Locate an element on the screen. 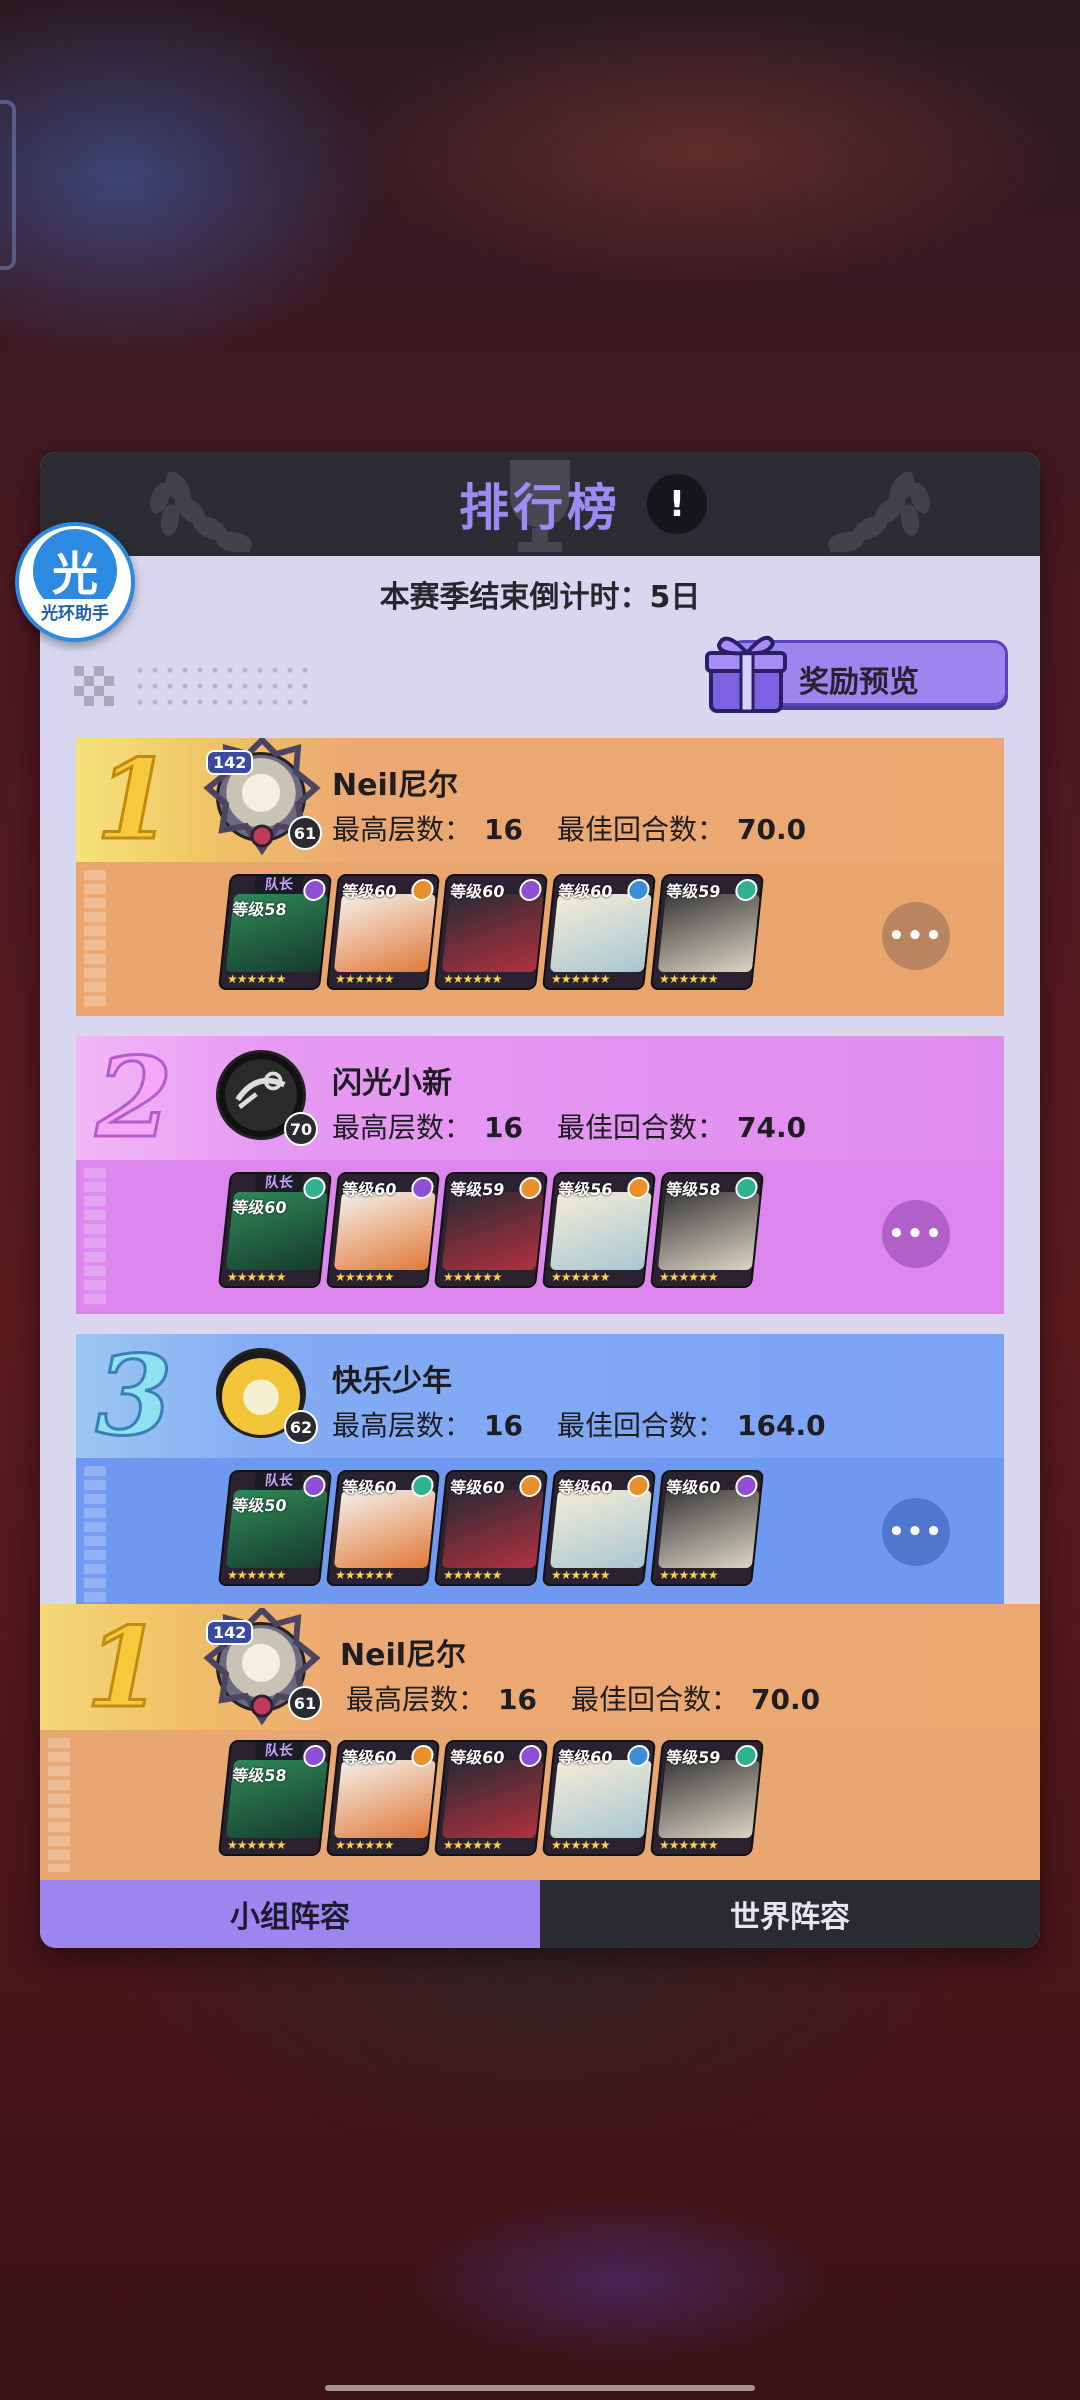 The width and height of the screenshot is (1080, 2400). player-stats: 最高层数： 16 最佳回合数： 70.0 is located at coordinates (600, 1698).